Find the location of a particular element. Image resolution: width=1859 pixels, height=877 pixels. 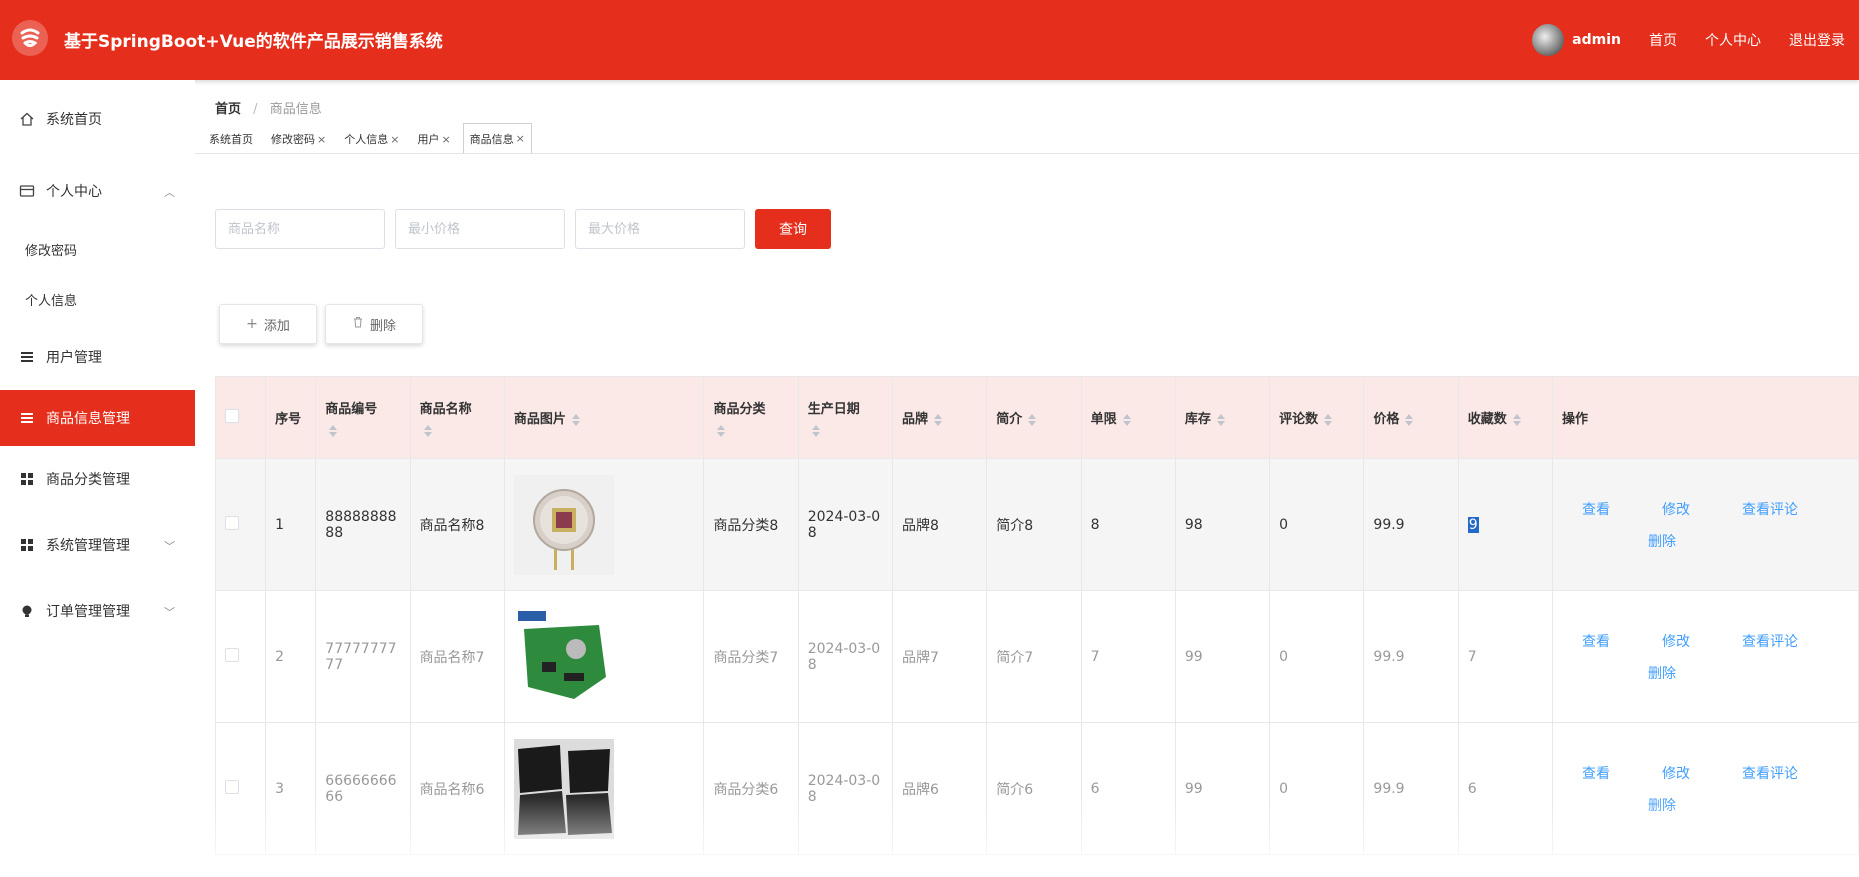

delete-button: 删除 is located at coordinates (374, 324).